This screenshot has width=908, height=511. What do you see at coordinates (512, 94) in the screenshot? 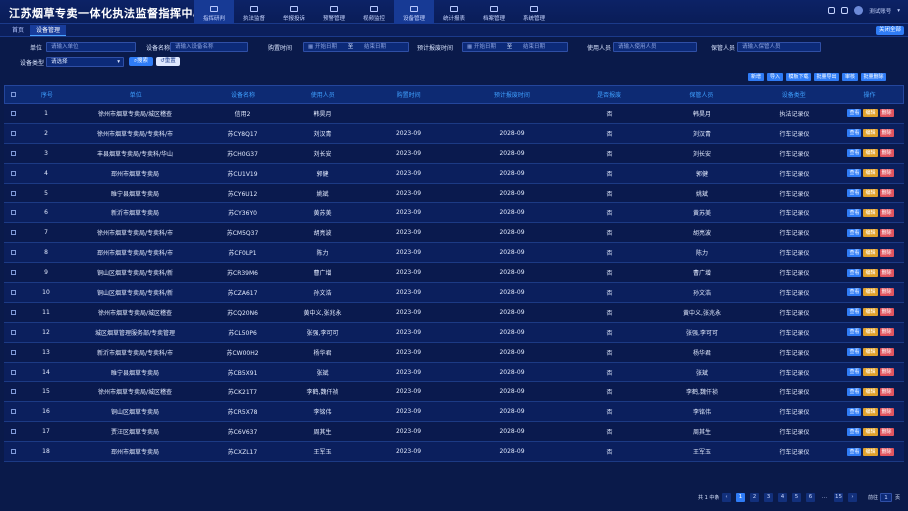
I see `column-header: 预计报废时间` at bounding box center [512, 94].